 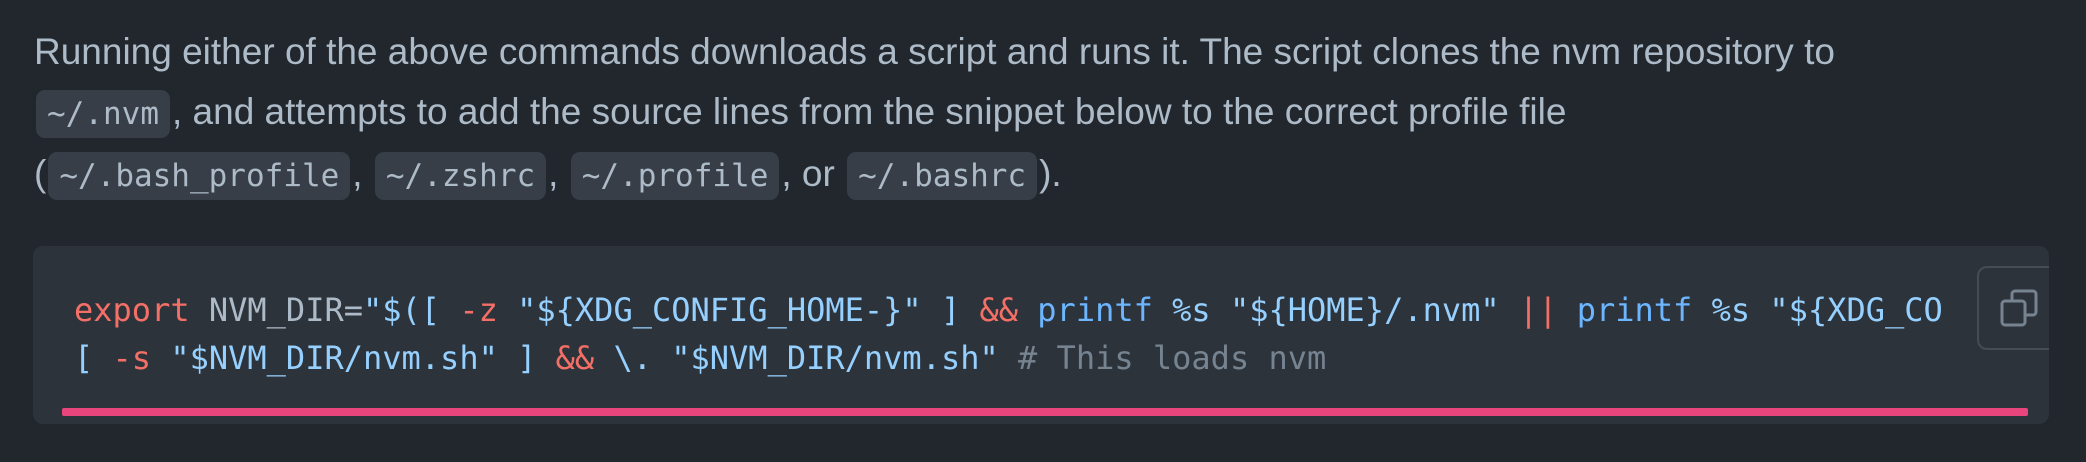 I want to click on open-paren: (, so click(x=40, y=173).